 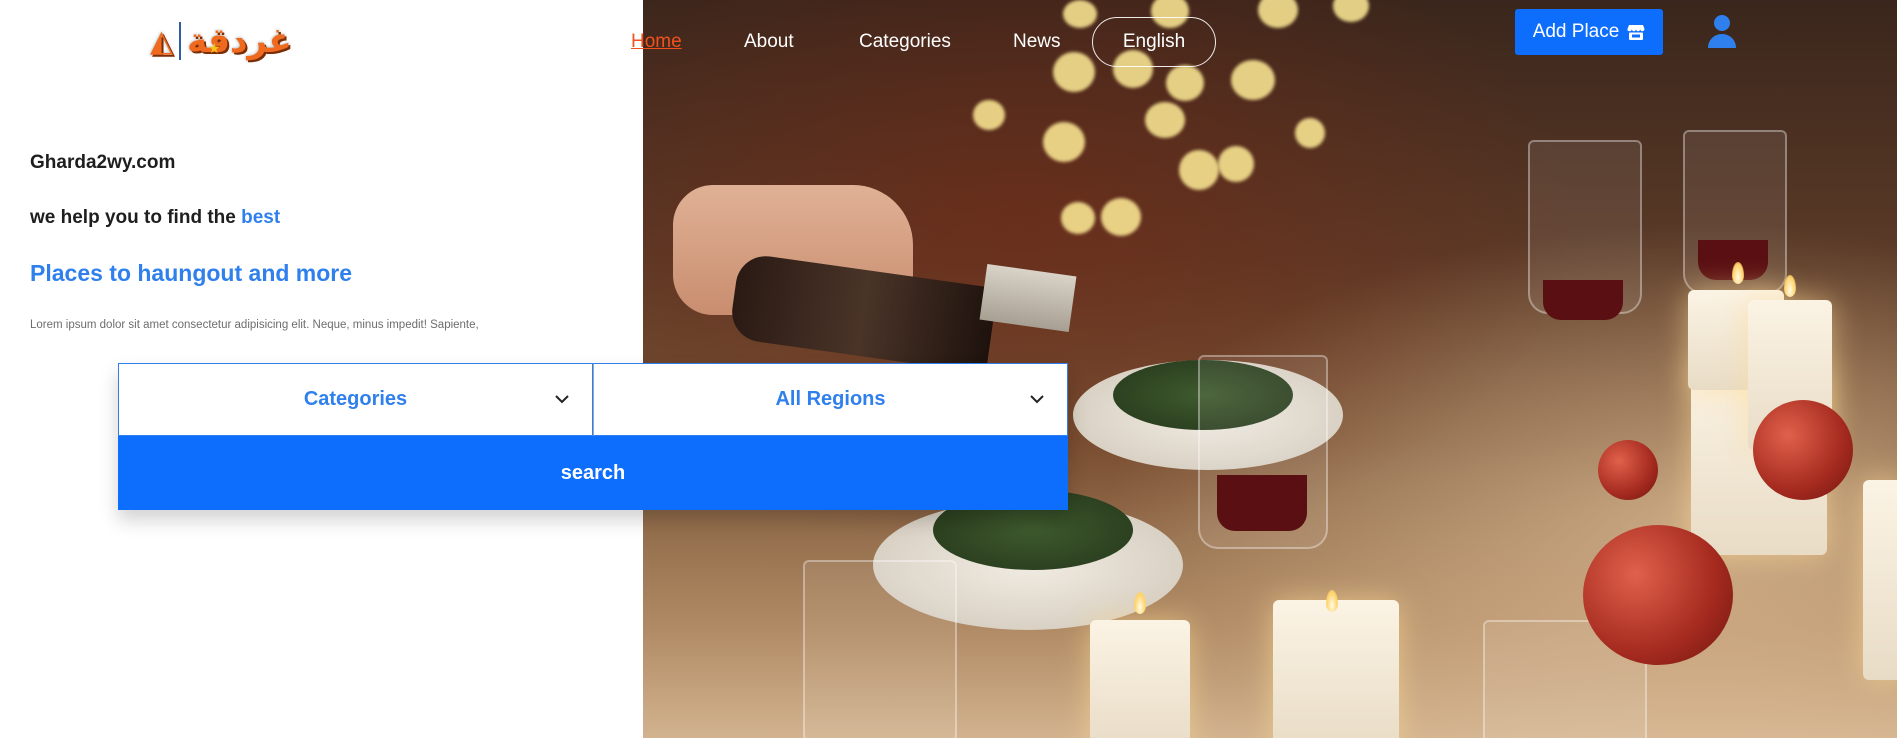 I want to click on user-icon, so click(x=1722, y=31).